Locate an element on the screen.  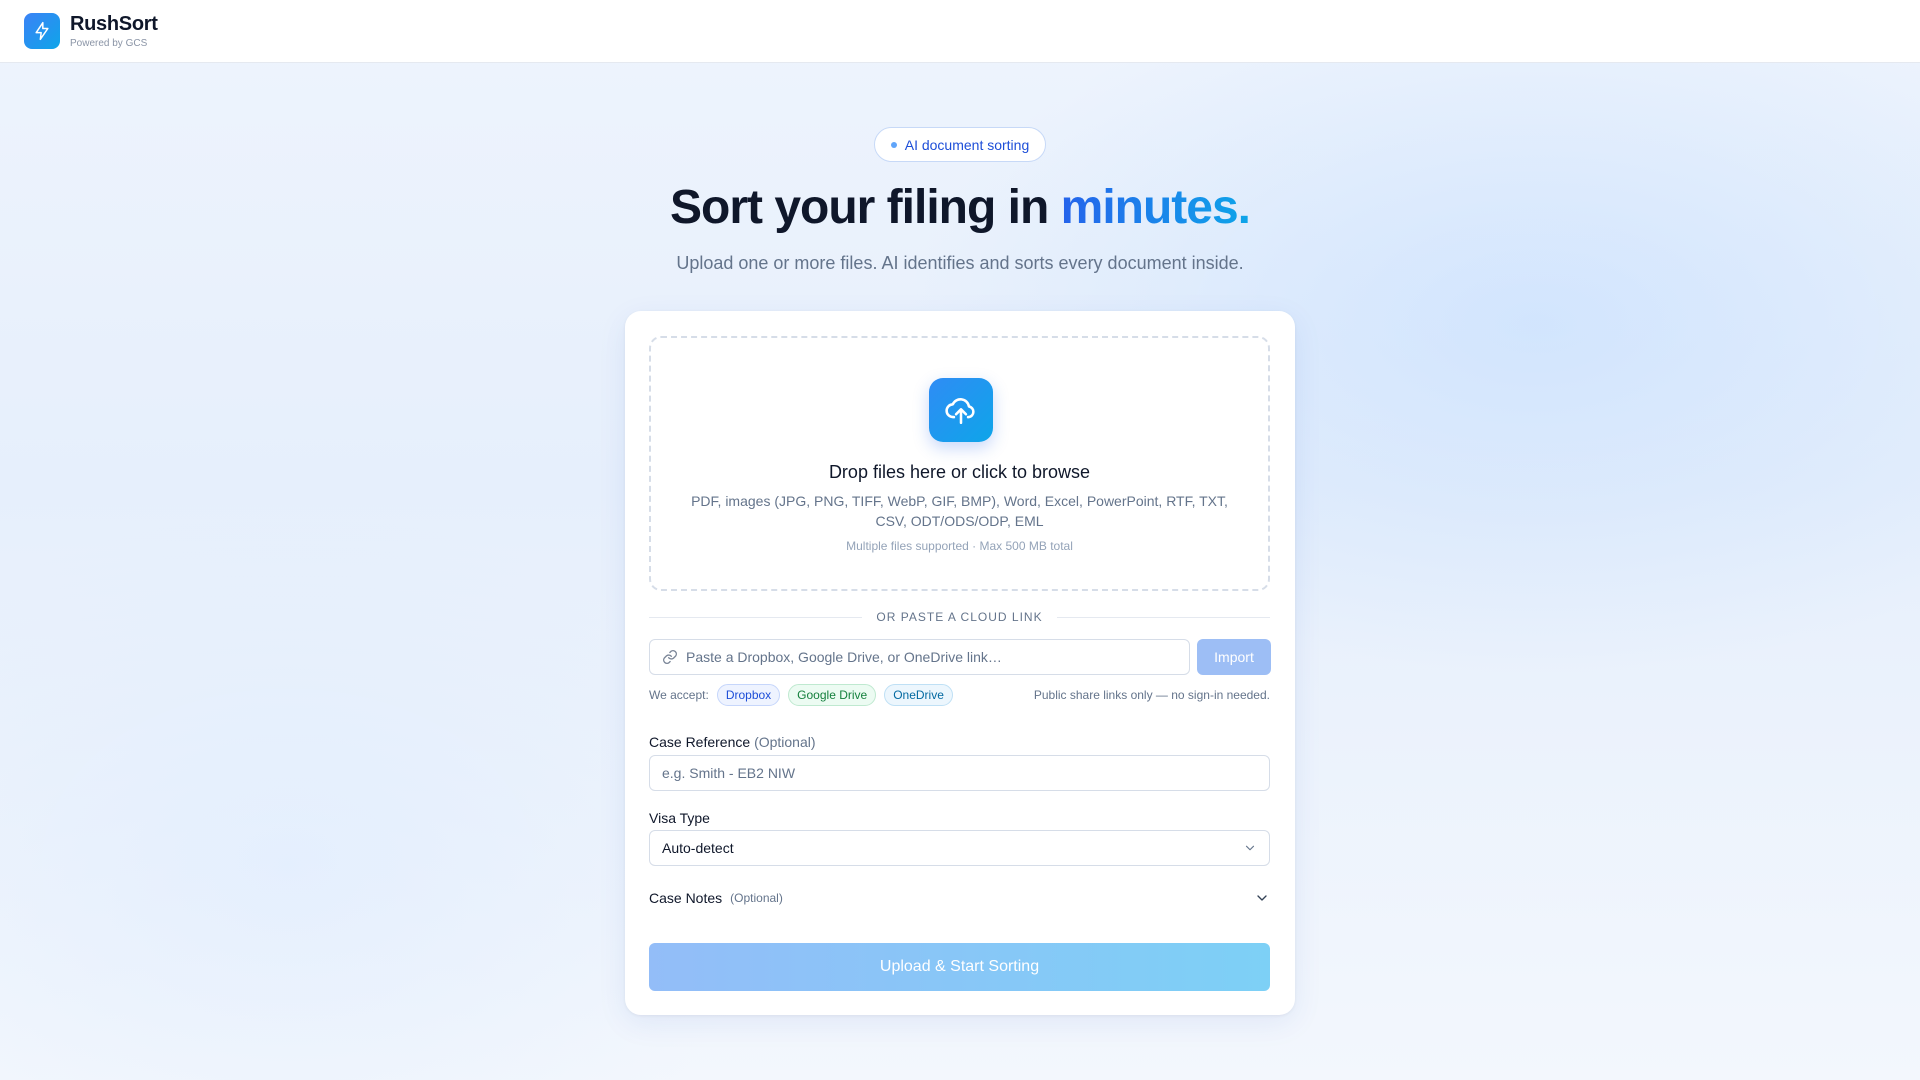
case-reference-label-text: Case Reference is located at coordinates (700, 742).